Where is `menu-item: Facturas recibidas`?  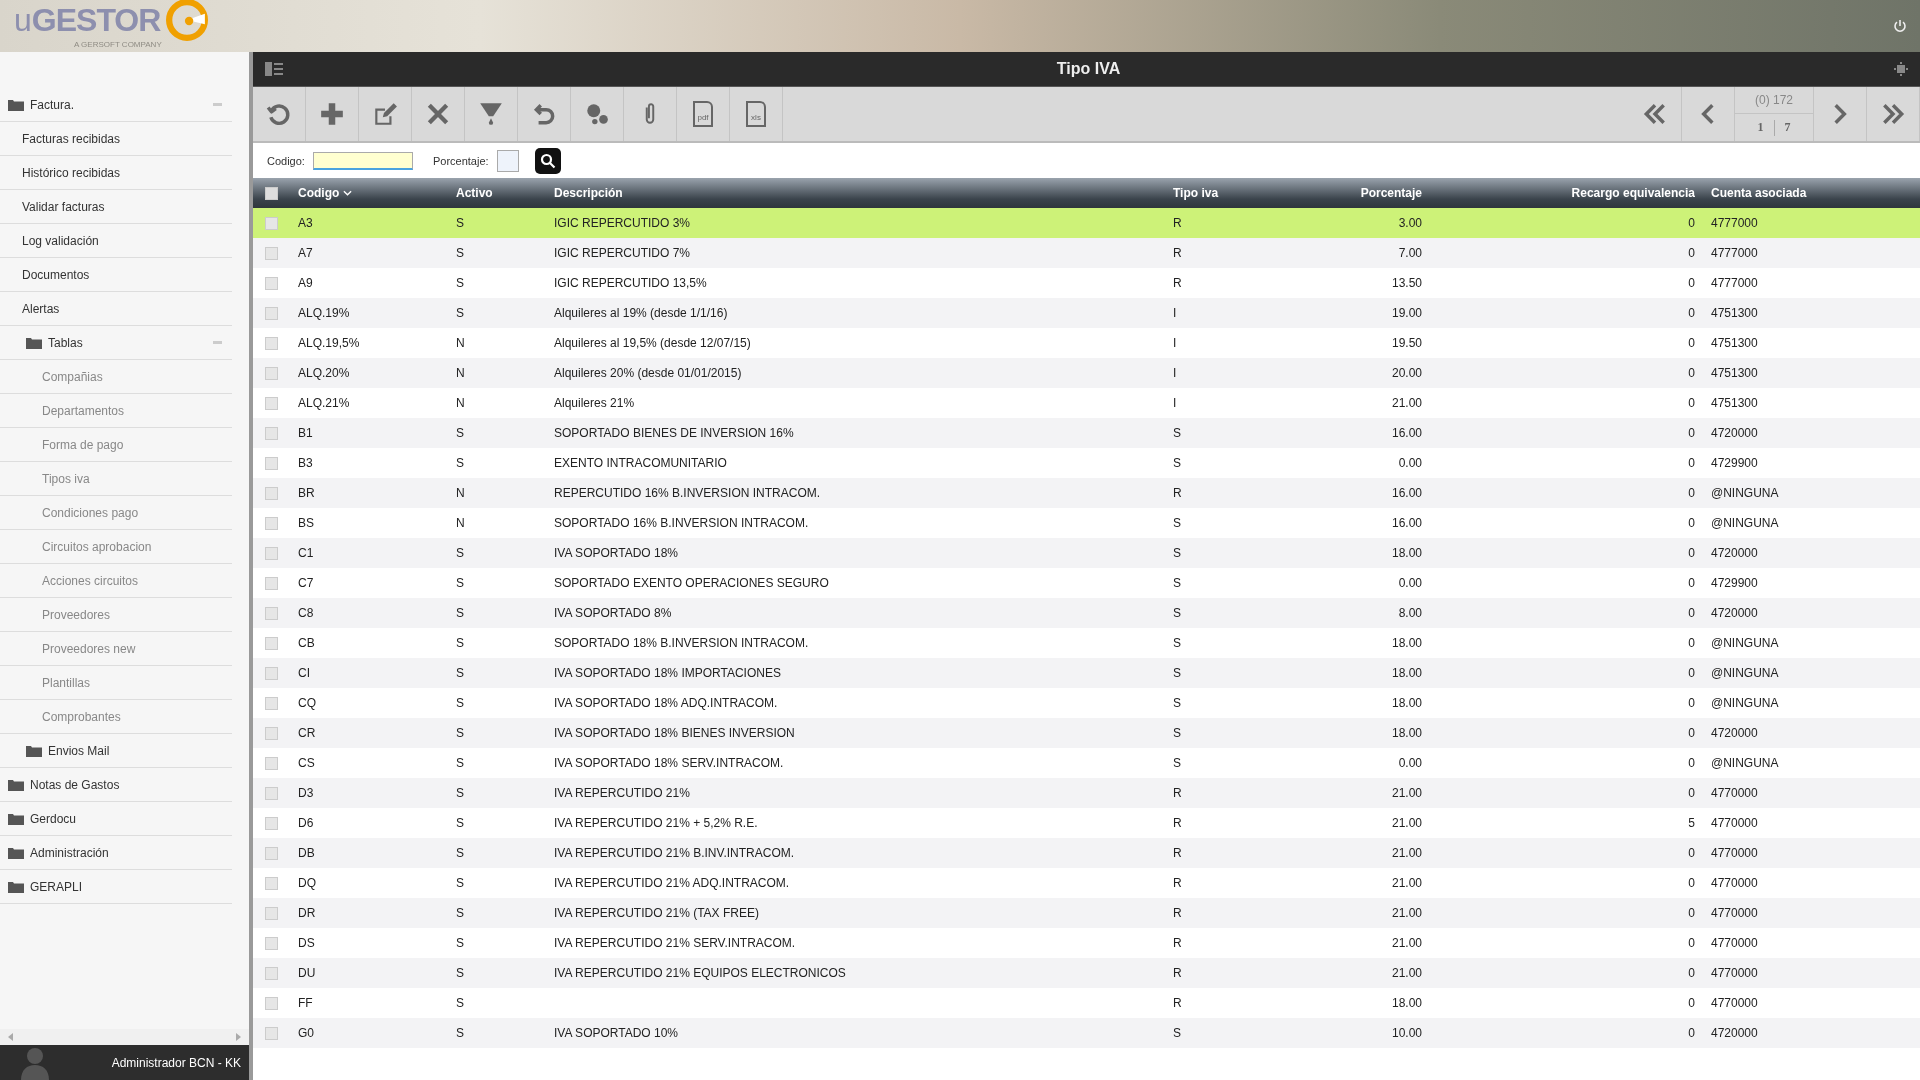 menu-item: Facturas recibidas is located at coordinates (116, 139).